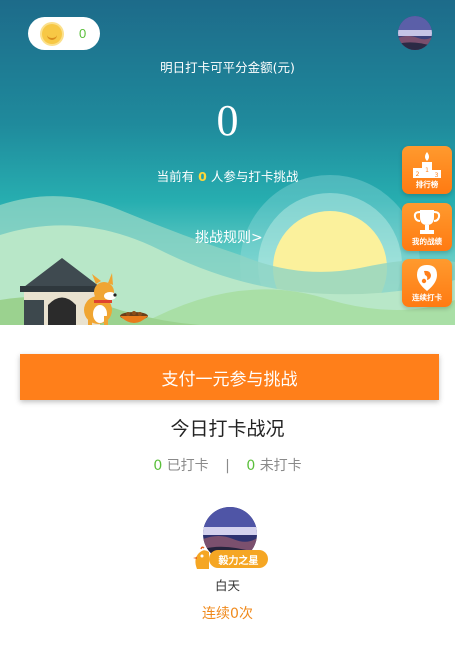  Describe the element at coordinates (229, 377) in the screenshot. I see `pay-join-challenge-button: 支付一元参与挑战` at that location.